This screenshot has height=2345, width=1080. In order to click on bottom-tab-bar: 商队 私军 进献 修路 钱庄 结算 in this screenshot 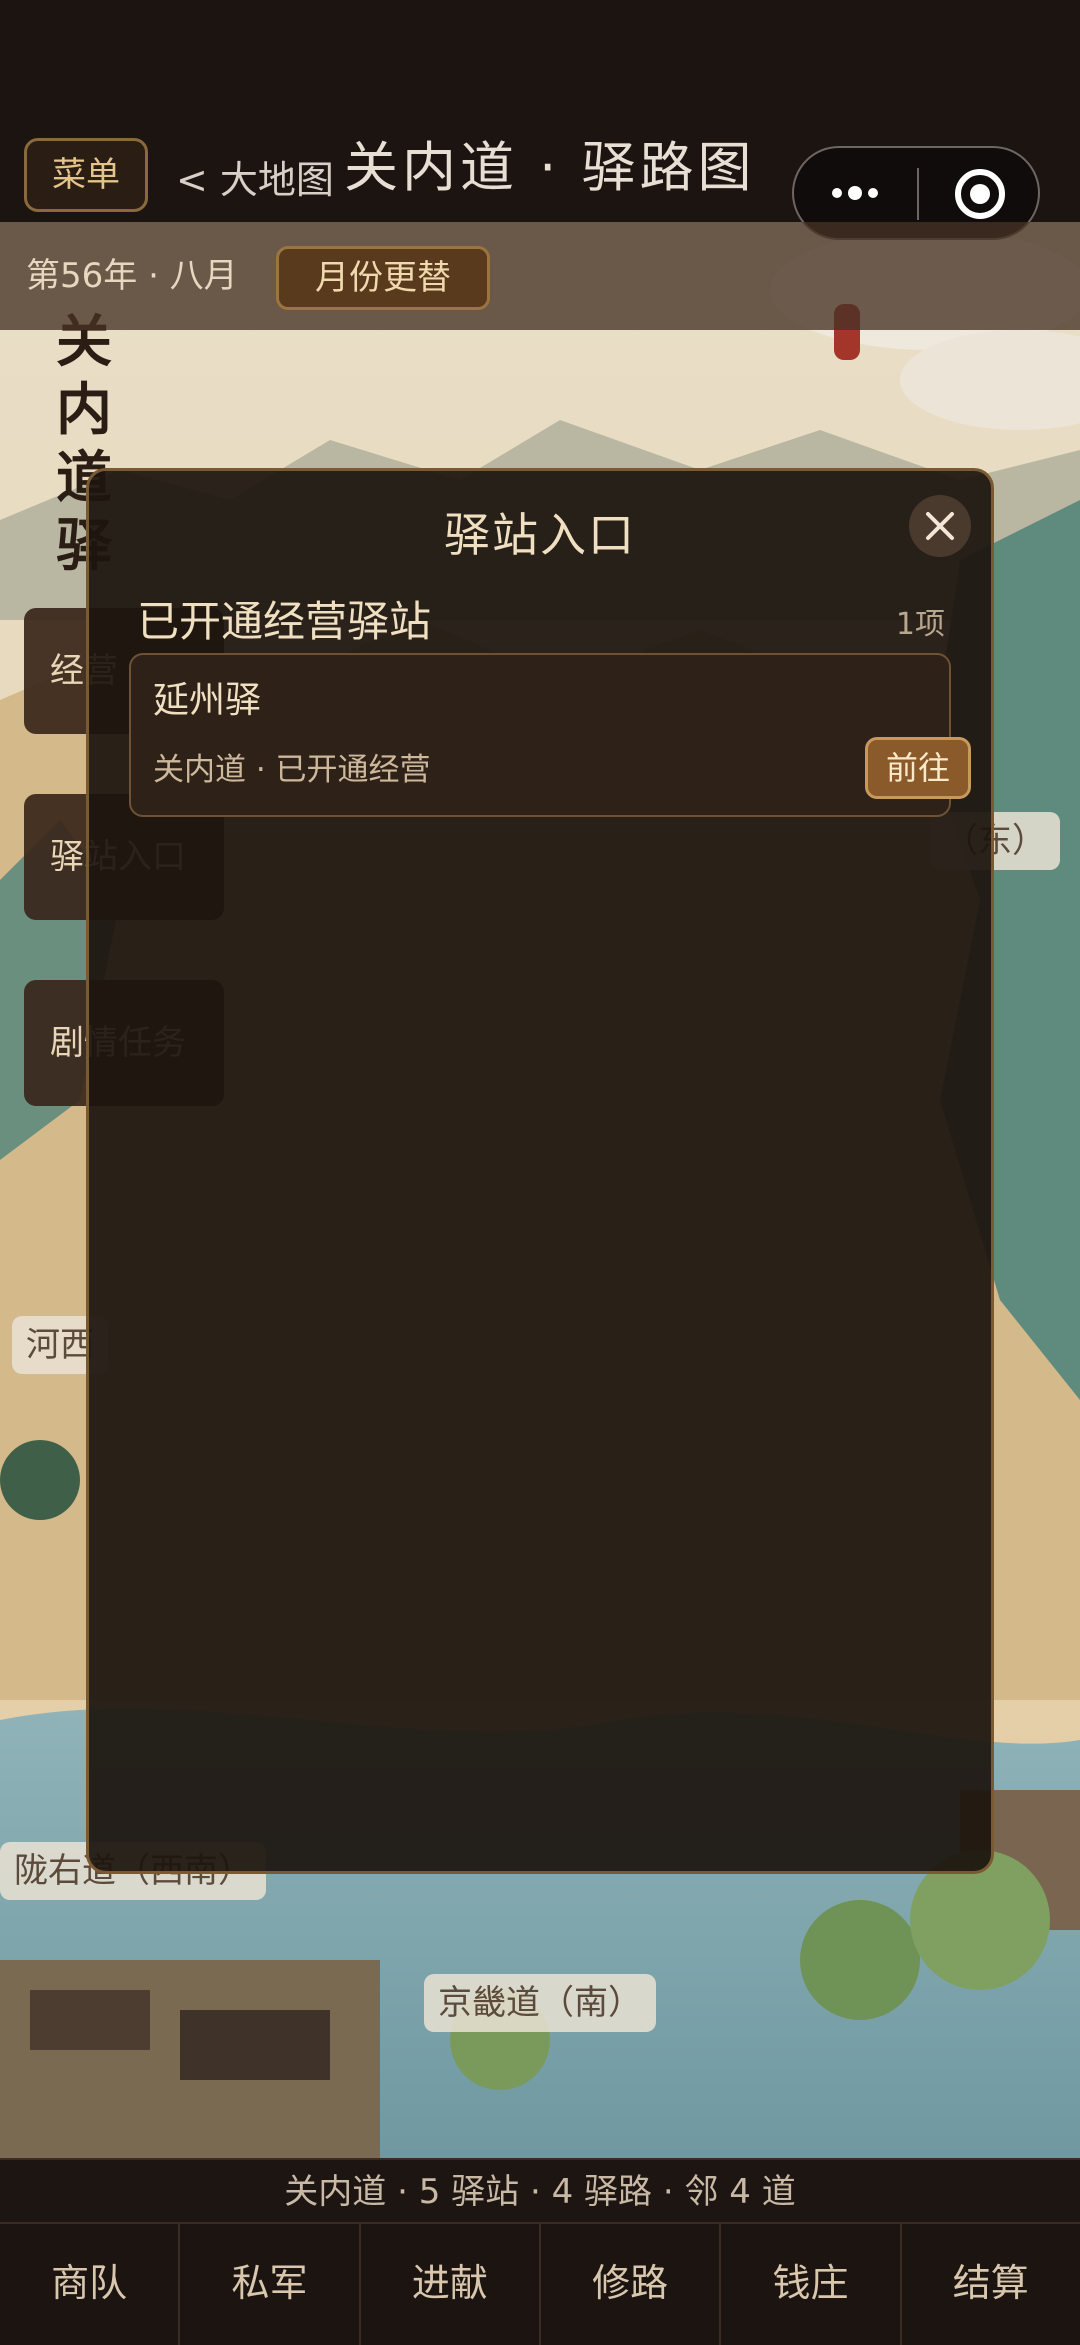, I will do `click(540, 2283)`.